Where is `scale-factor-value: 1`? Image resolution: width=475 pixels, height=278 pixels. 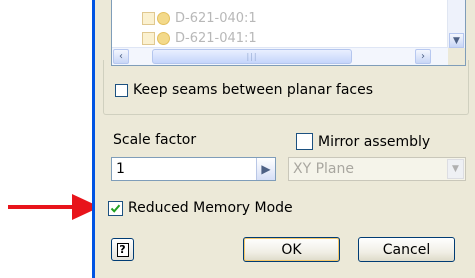 scale-factor-value: 1 is located at coordinates (120, 169).